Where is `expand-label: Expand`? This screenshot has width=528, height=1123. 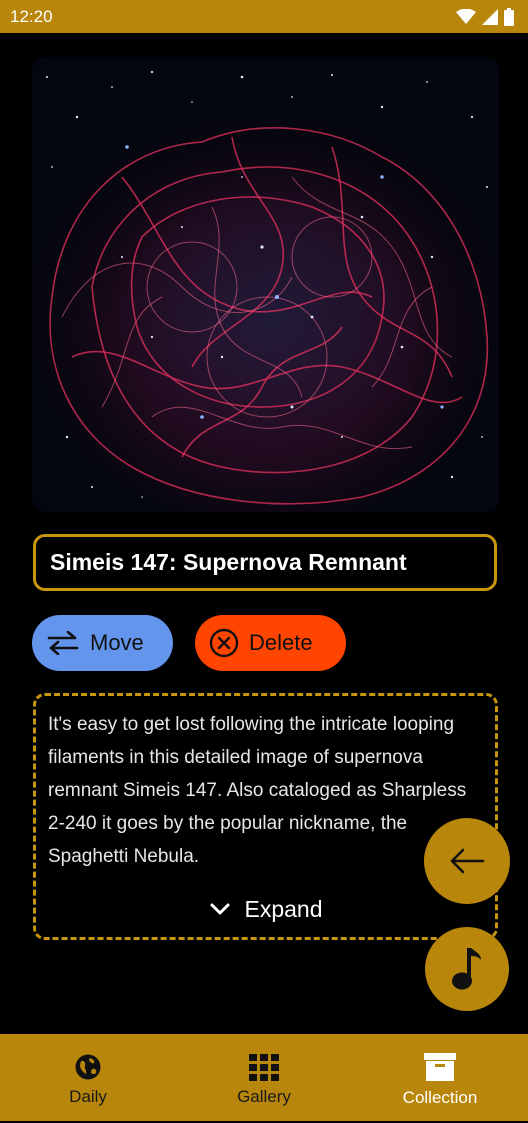 expand-label: Expand is located at coordinates (283, 908).